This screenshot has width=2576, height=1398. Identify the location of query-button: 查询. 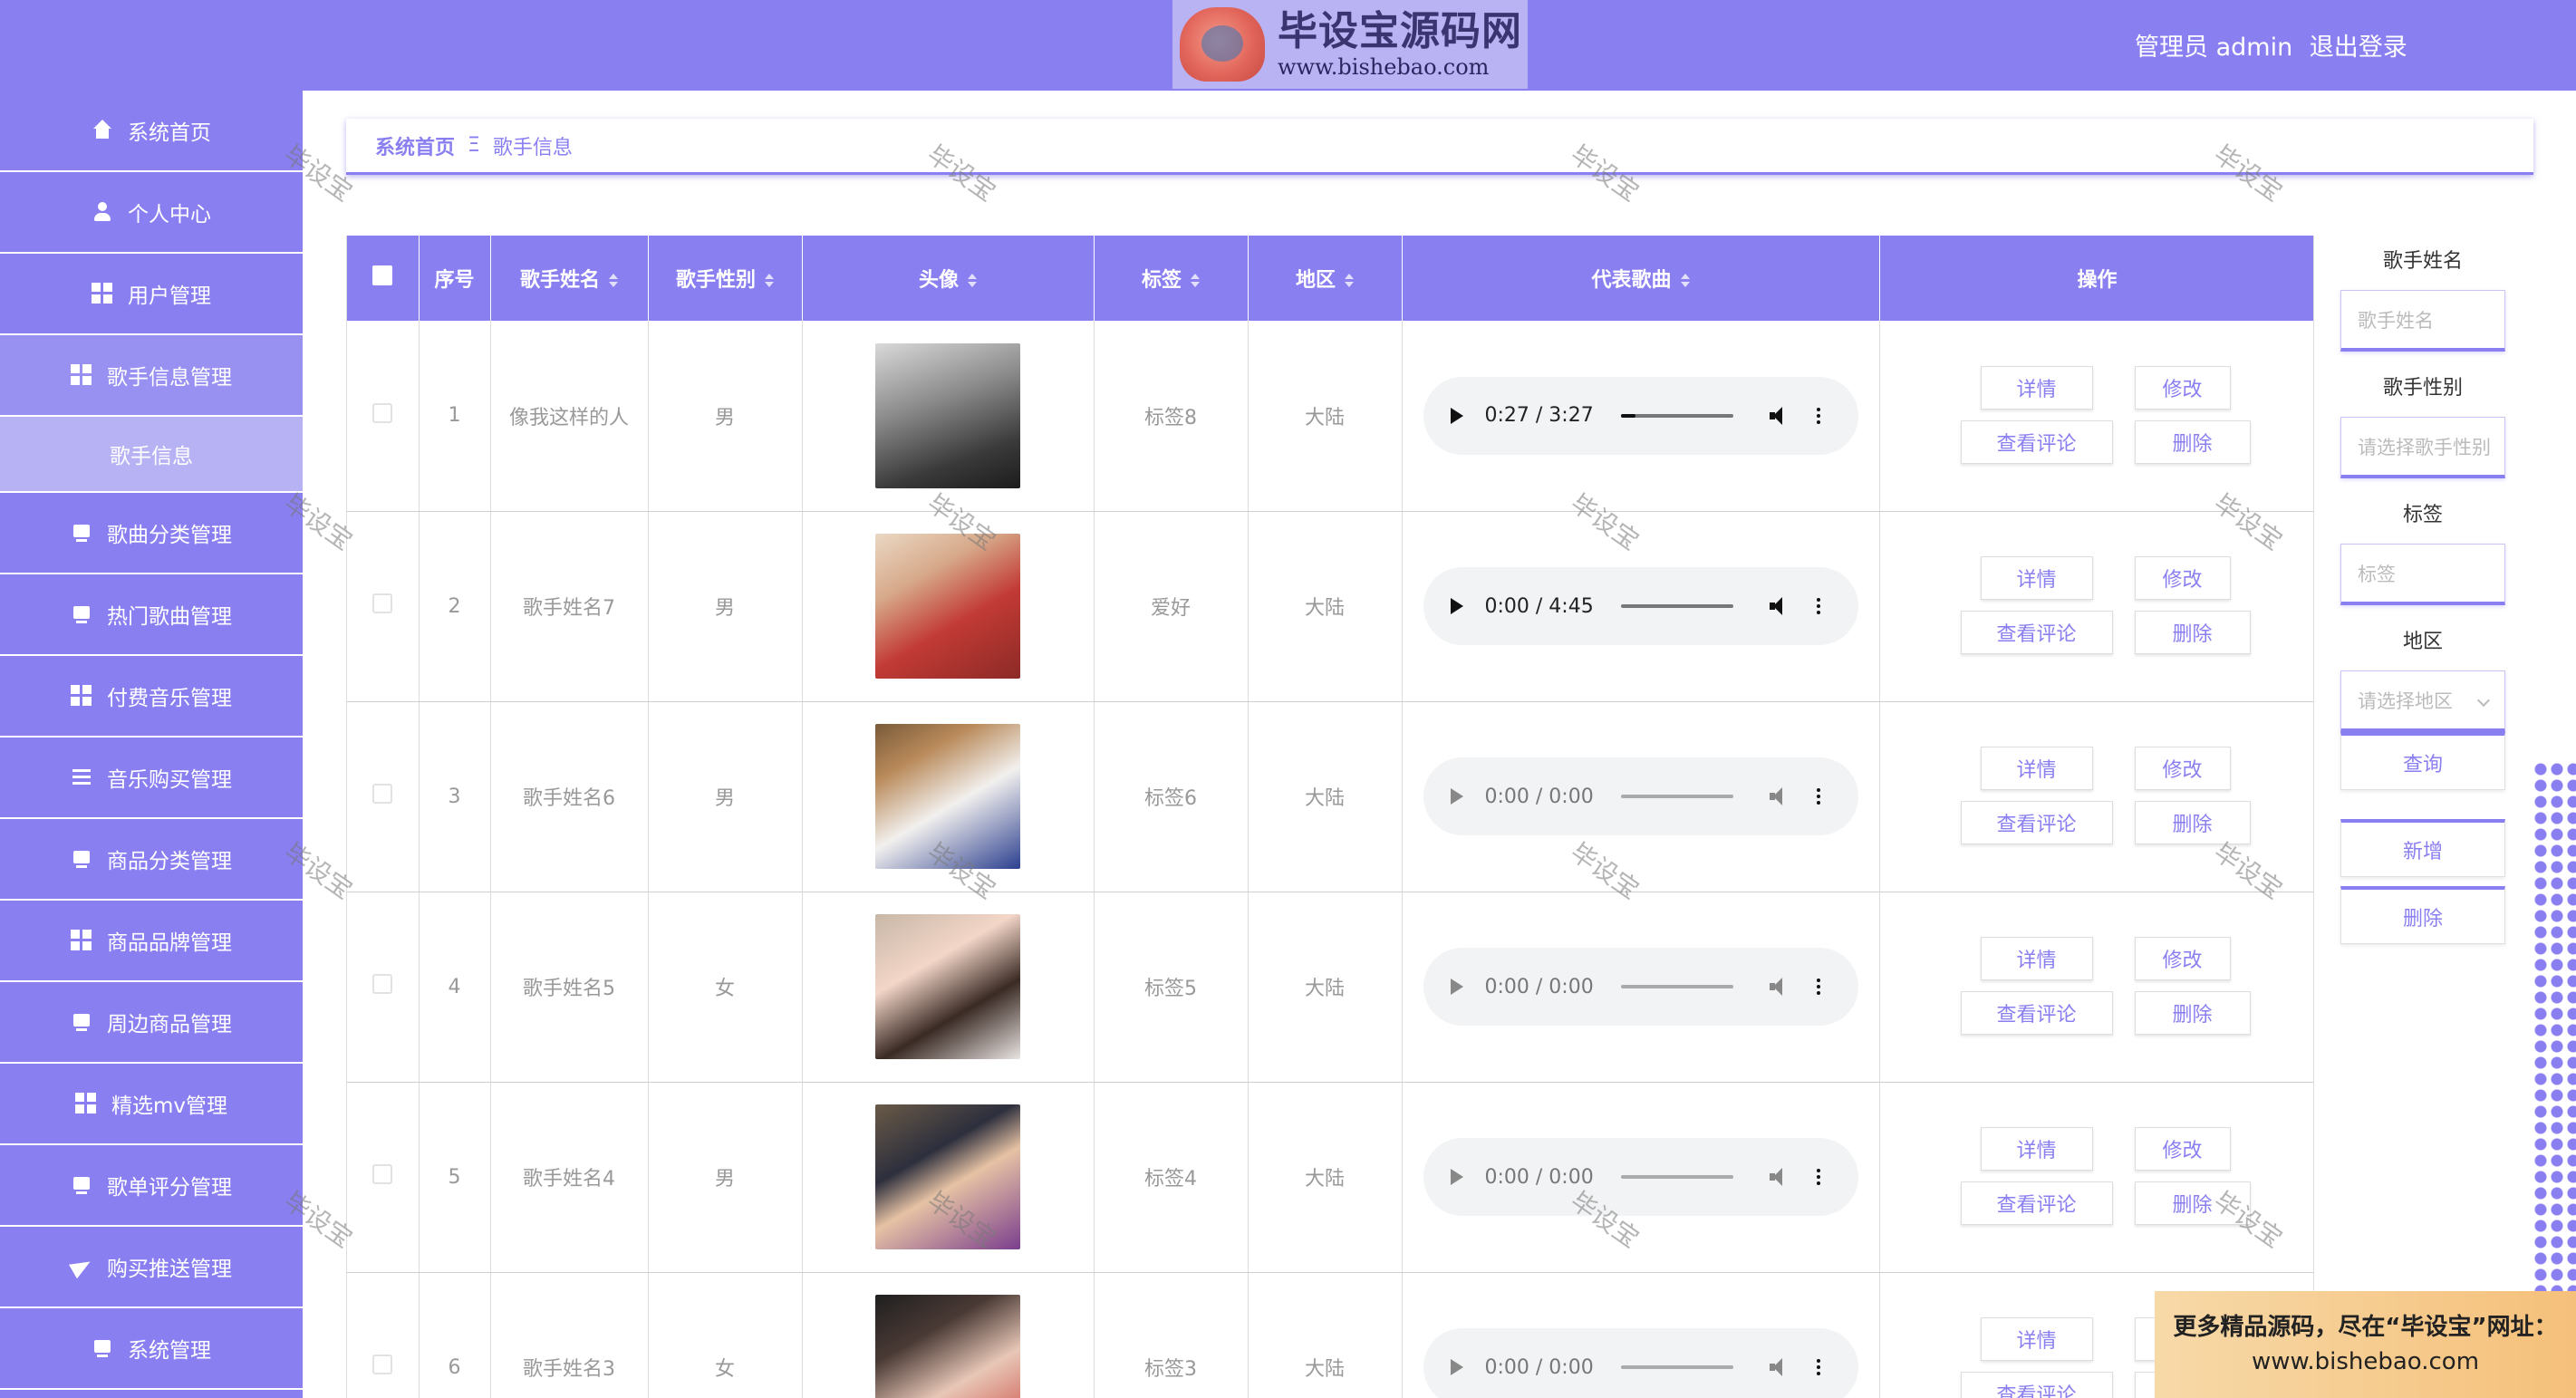
(2422, 761).